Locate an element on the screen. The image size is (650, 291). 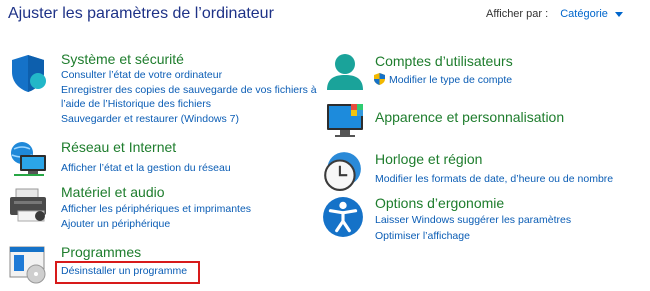
category-title-system: Système et sécurité is located at coordinates (122, 59).